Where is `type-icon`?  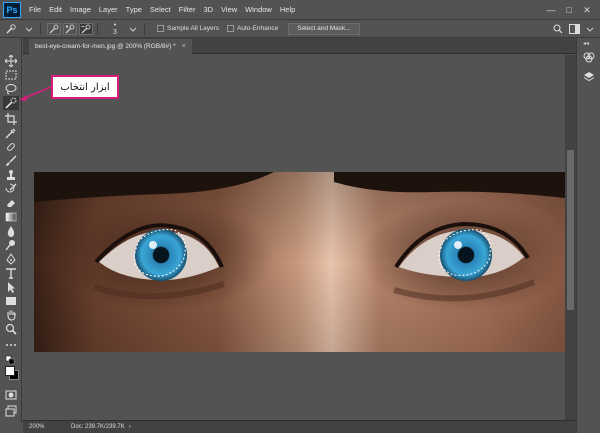
type-icon is located at coordinates (11, 273).